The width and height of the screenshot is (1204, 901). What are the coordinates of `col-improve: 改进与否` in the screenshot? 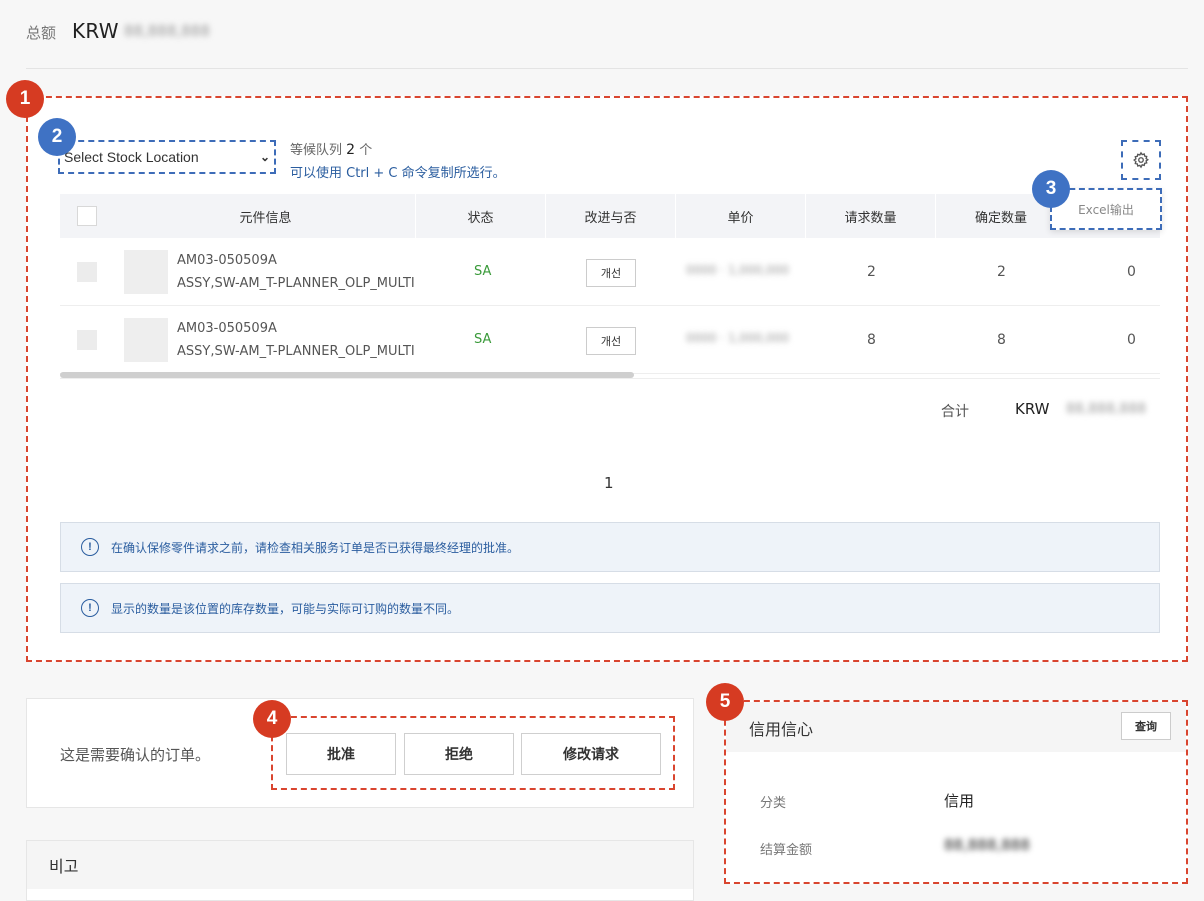 It's located at (611, 216).